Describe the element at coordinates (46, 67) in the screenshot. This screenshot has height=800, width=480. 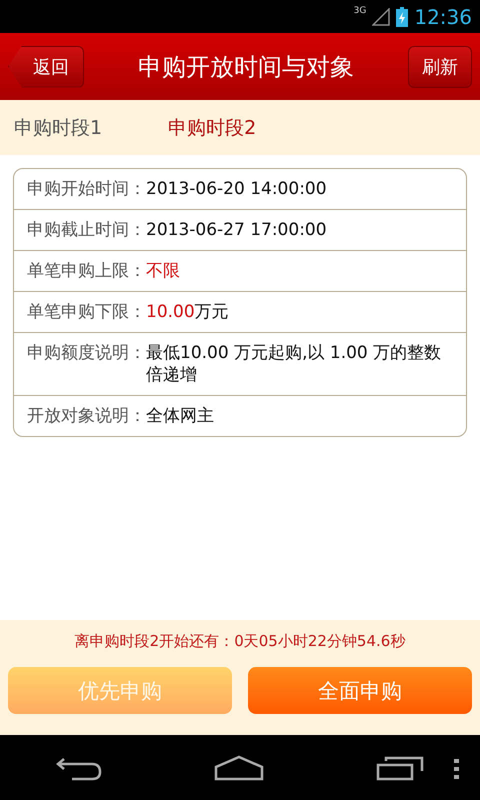
I see `back-button: 返回` at that location.